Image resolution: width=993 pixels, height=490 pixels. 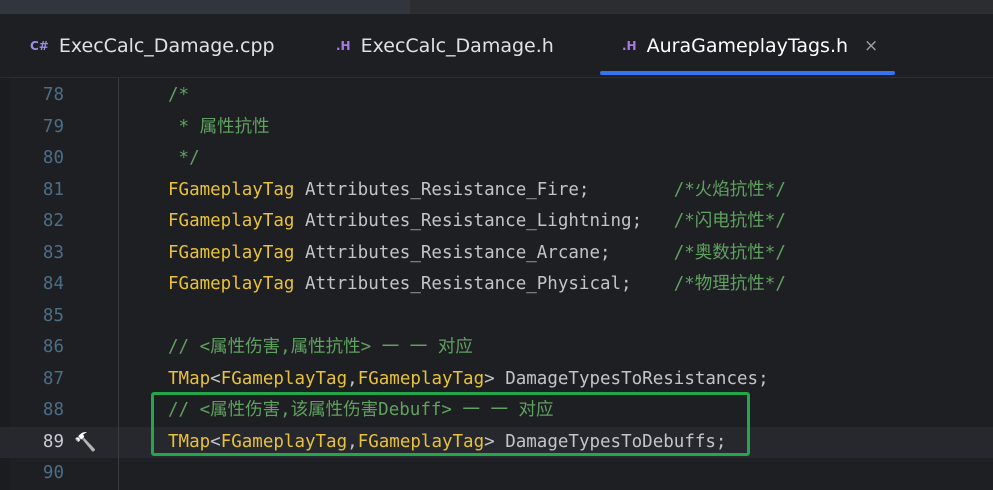 What do you see at coordinates (457, 45) in the screenshot?
I see `tab-label: ExecCalc_Damage.h` at bounding box center [457, 45].